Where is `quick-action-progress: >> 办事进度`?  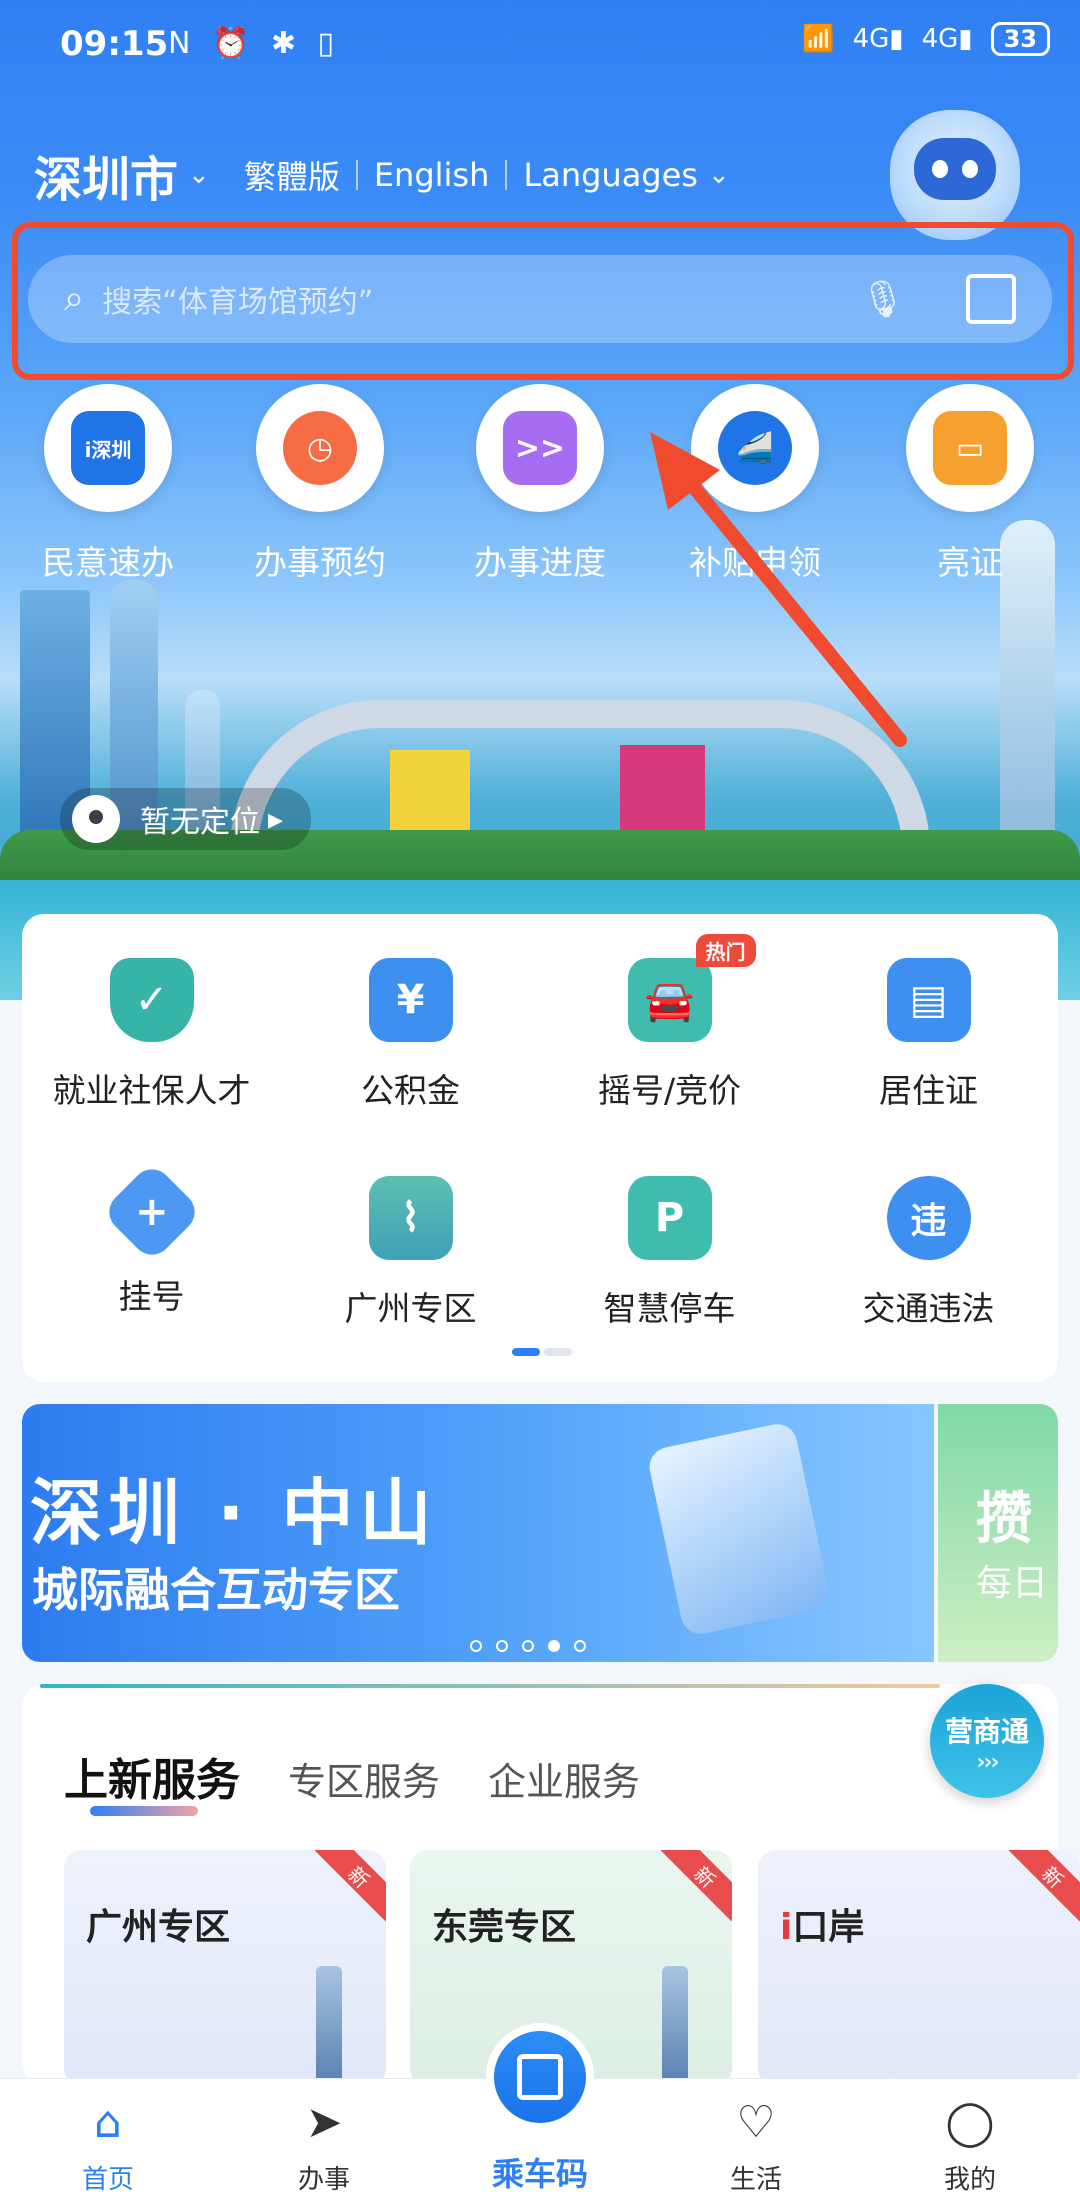
quick-action-progress: >> 办事进度 is located at coordinates (540, 484).